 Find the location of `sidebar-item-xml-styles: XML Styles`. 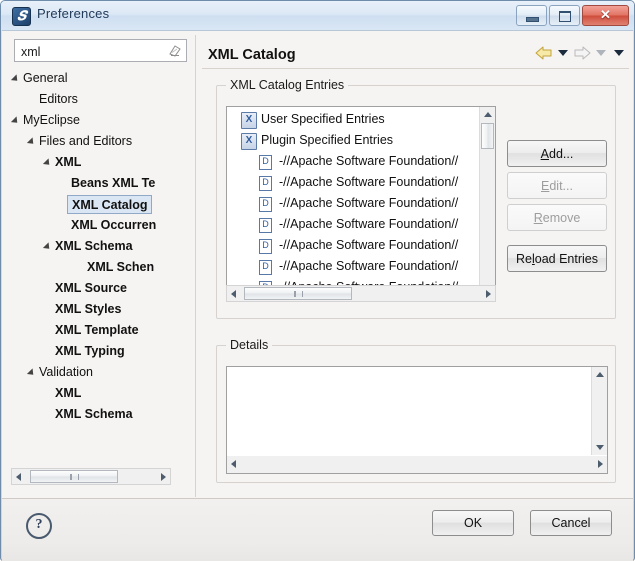

sidebar-item-xml-styles: XML Styles is located at coordinates (102, 309).